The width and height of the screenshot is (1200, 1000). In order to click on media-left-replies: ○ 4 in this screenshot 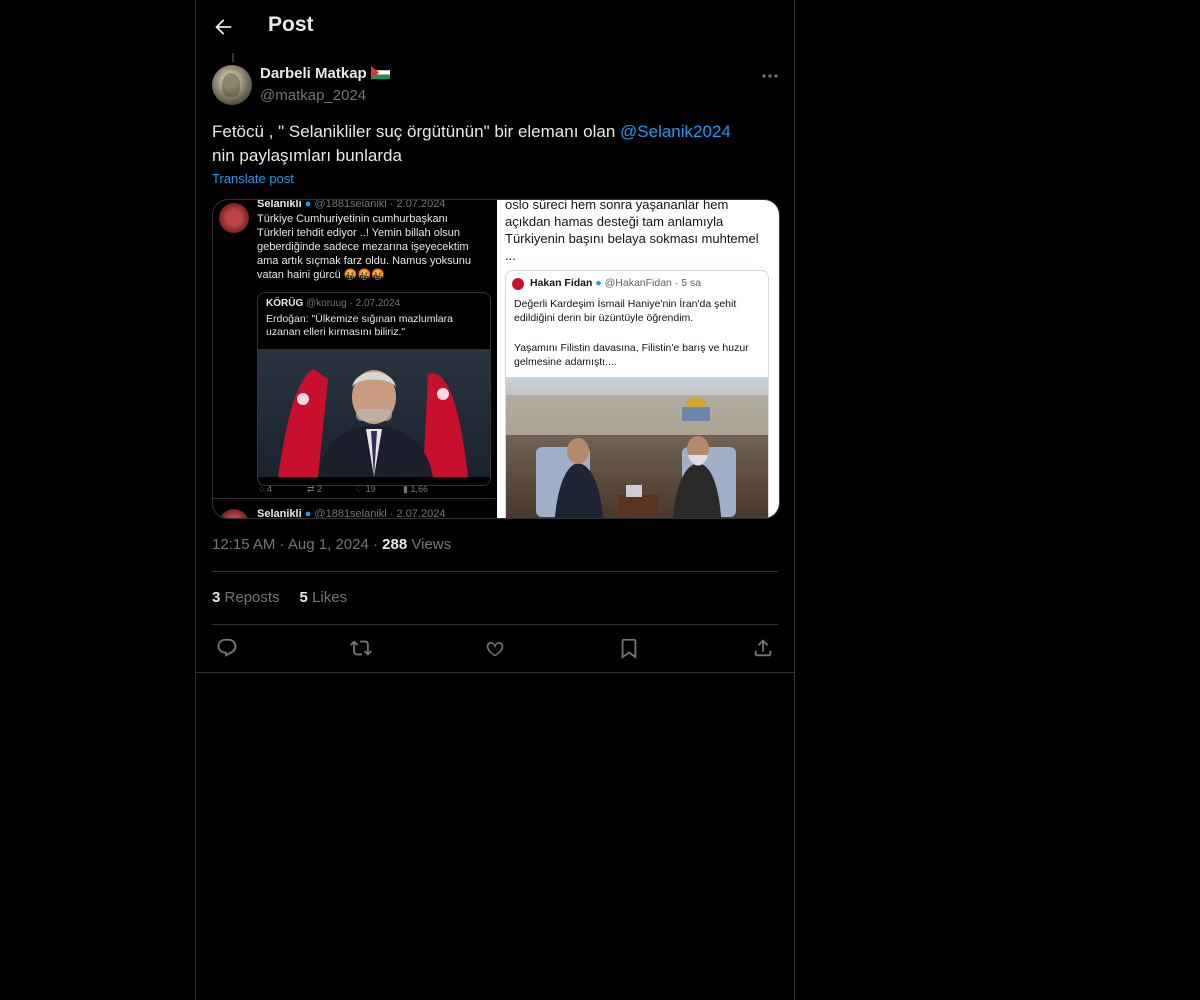, I will do `click(265, 489)`.